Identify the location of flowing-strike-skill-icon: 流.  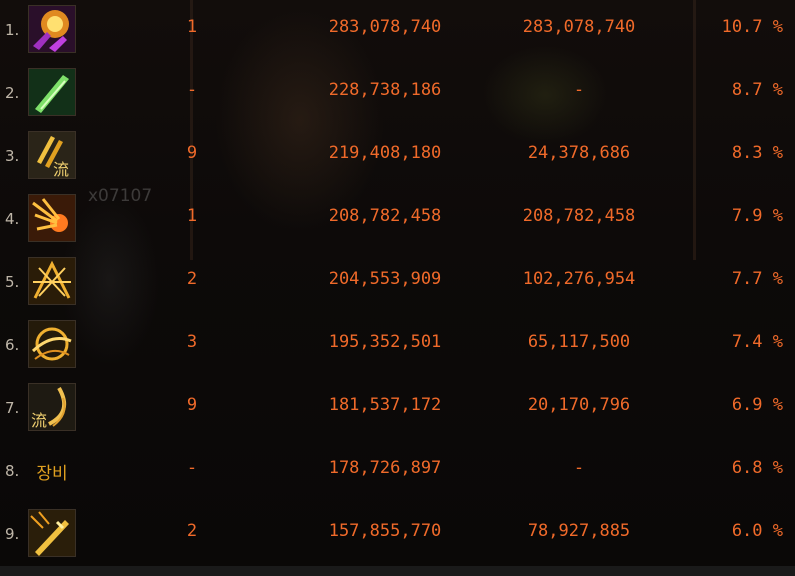
(52, 155).